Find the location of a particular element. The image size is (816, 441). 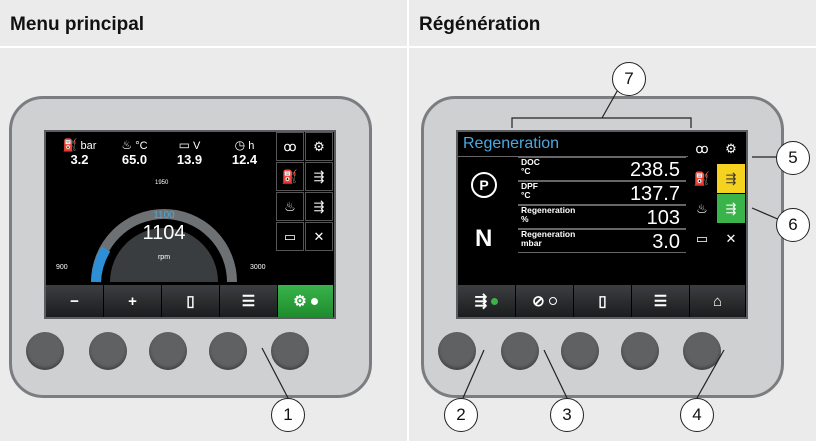

callout-3: 3 is located at coordinates (567, 415).